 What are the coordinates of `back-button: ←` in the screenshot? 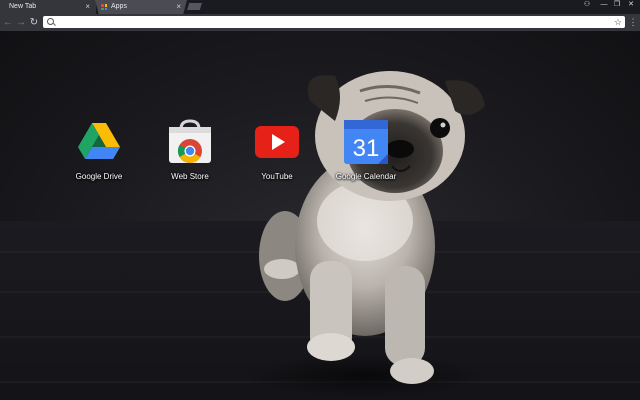 It's located at (8, 22).